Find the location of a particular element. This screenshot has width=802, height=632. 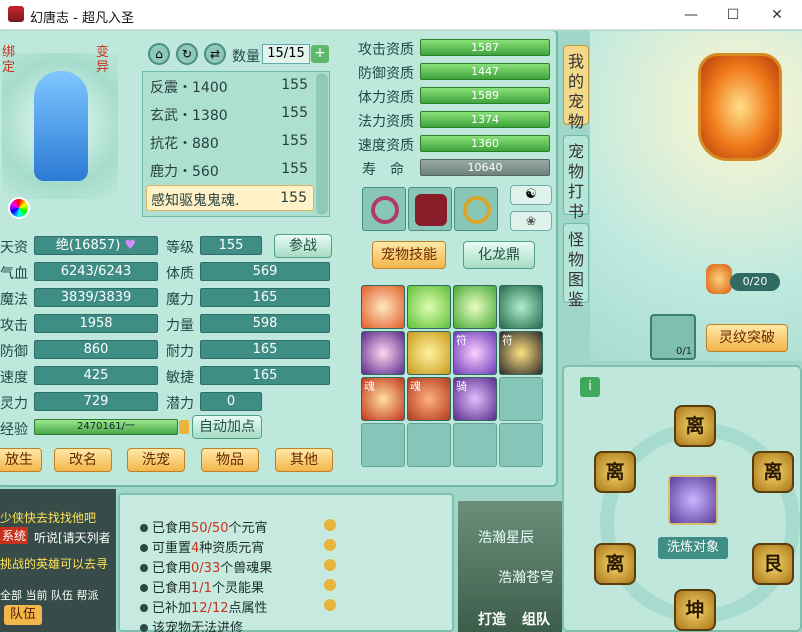

tab-my-pet: 我的宠物 is located at coordinates (576, 88).